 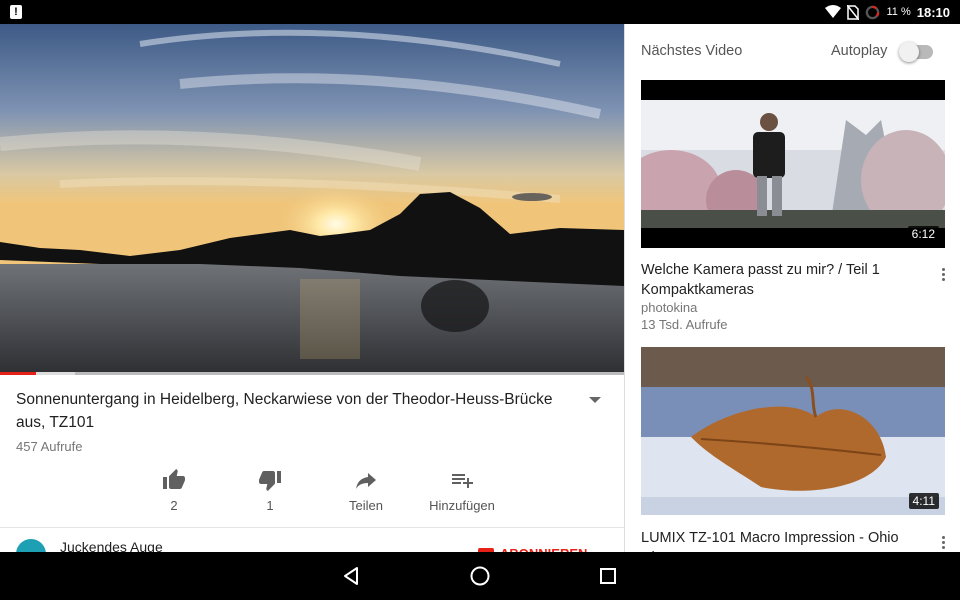 I want to click on home-icon, so click(x=480, y=576).